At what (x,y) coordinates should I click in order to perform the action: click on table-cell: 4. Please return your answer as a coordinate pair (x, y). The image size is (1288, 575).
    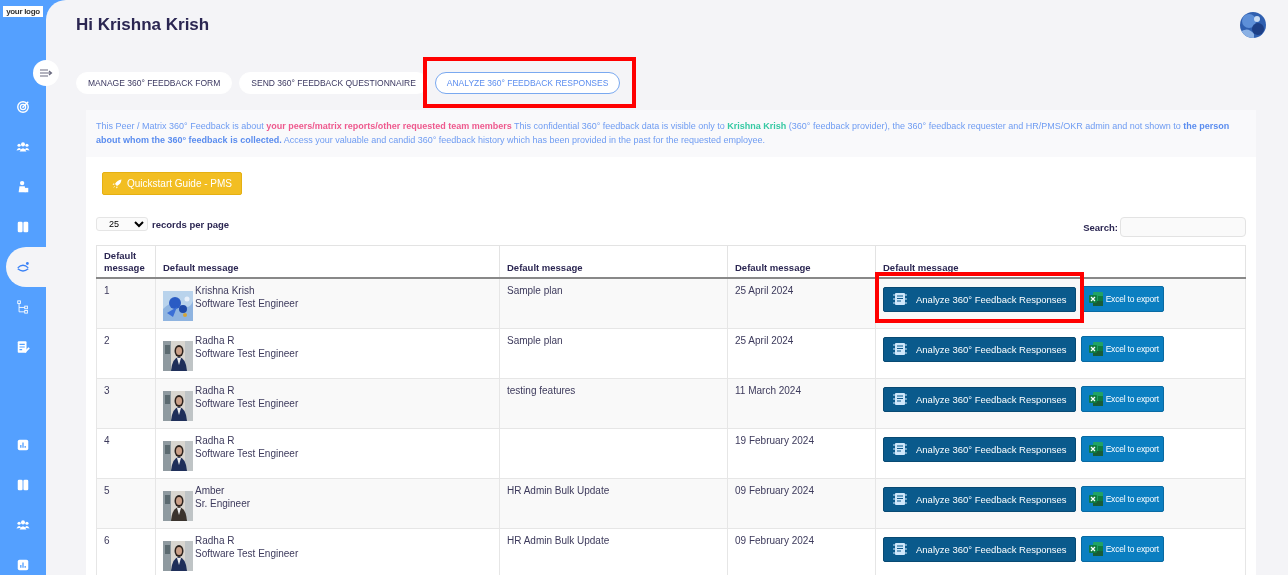
    Looking at the image, I should click on (126, 453).